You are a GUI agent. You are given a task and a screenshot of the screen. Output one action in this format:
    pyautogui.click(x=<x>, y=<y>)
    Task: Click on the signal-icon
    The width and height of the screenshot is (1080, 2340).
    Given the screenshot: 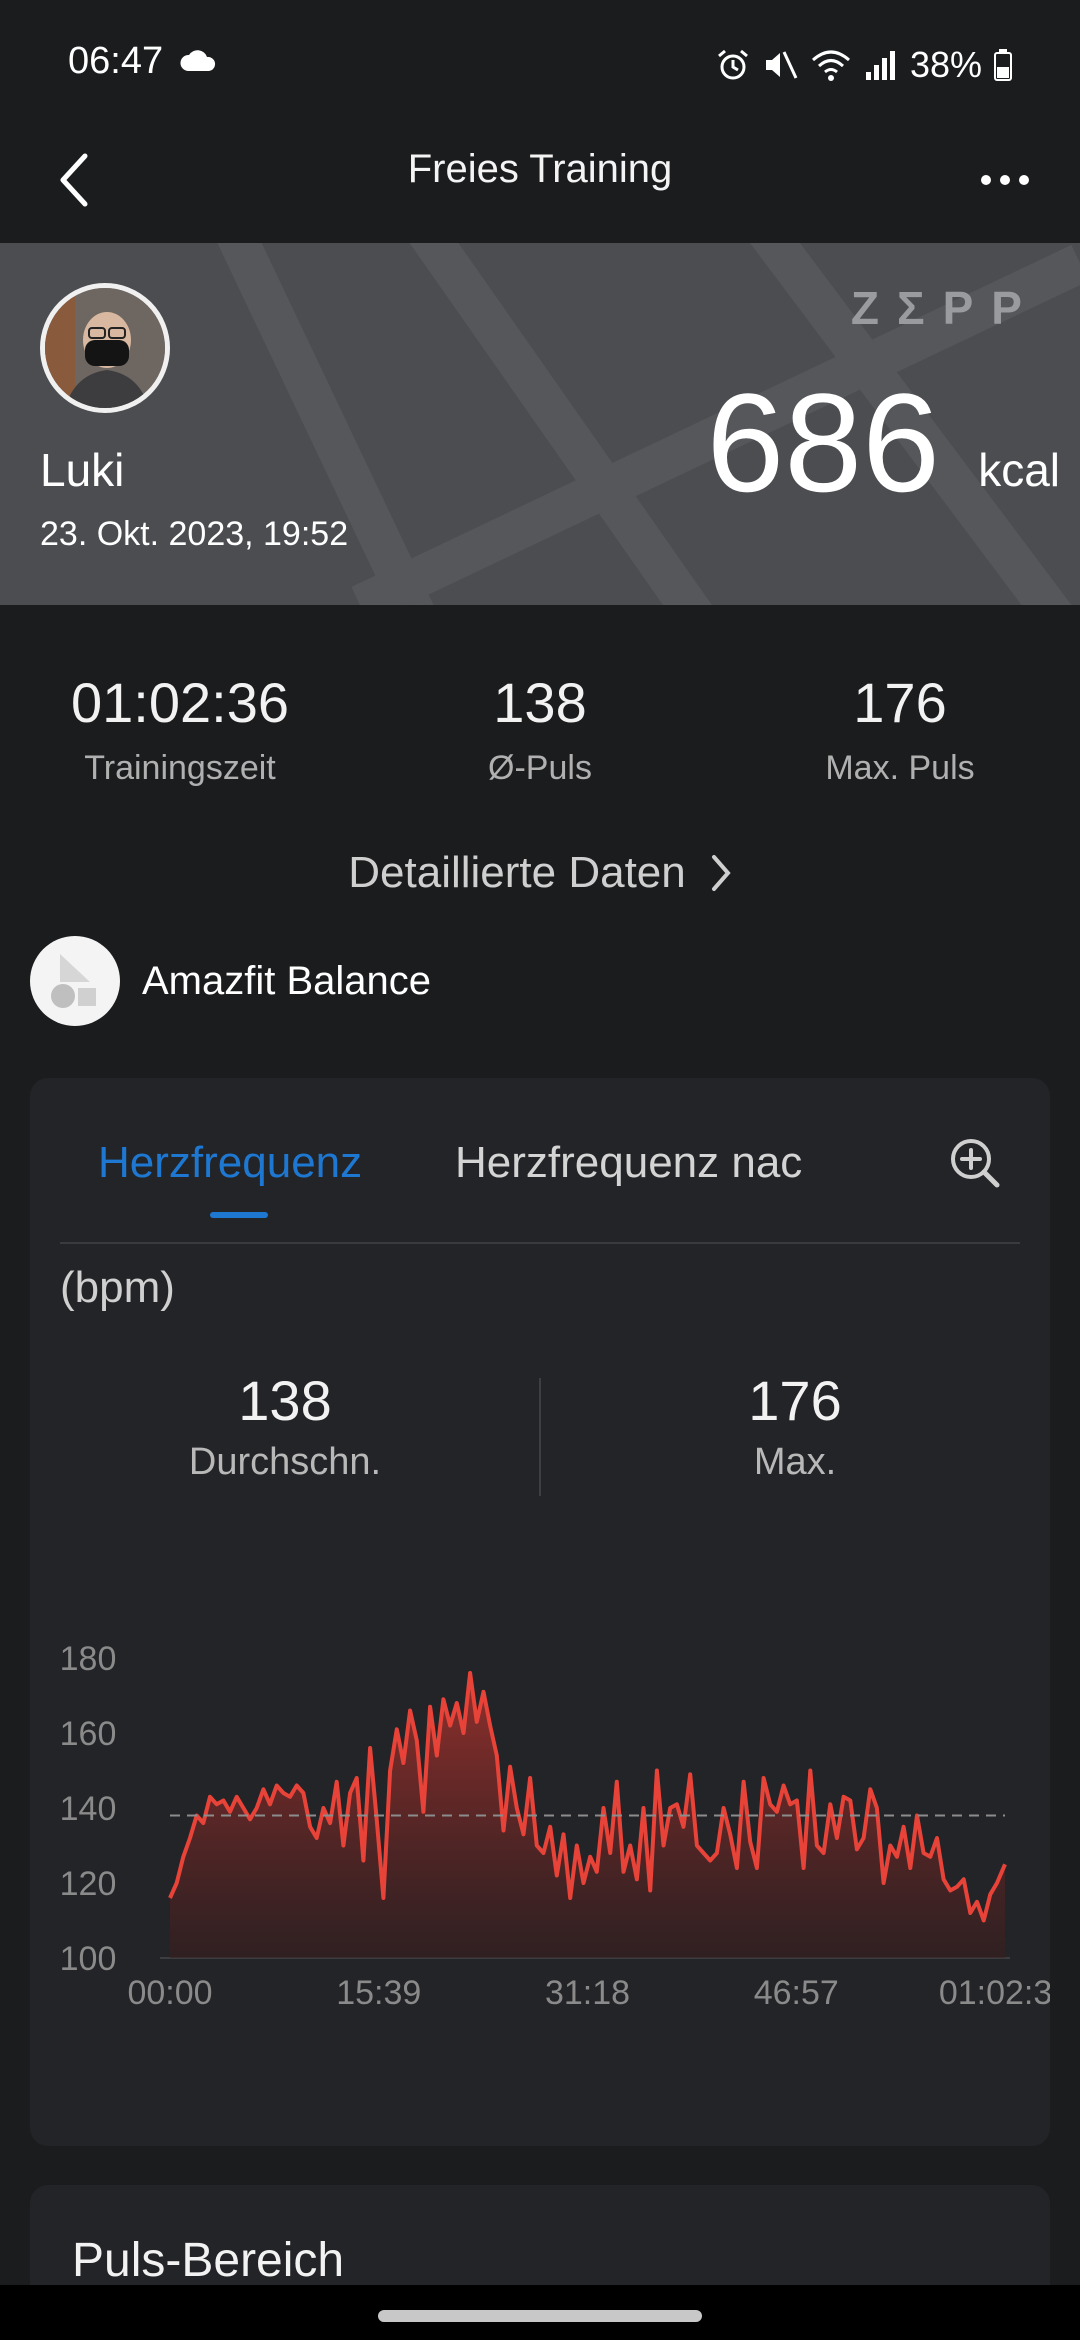 What is the action you would take?
    pyautogui.click(x=880, y=65)
    